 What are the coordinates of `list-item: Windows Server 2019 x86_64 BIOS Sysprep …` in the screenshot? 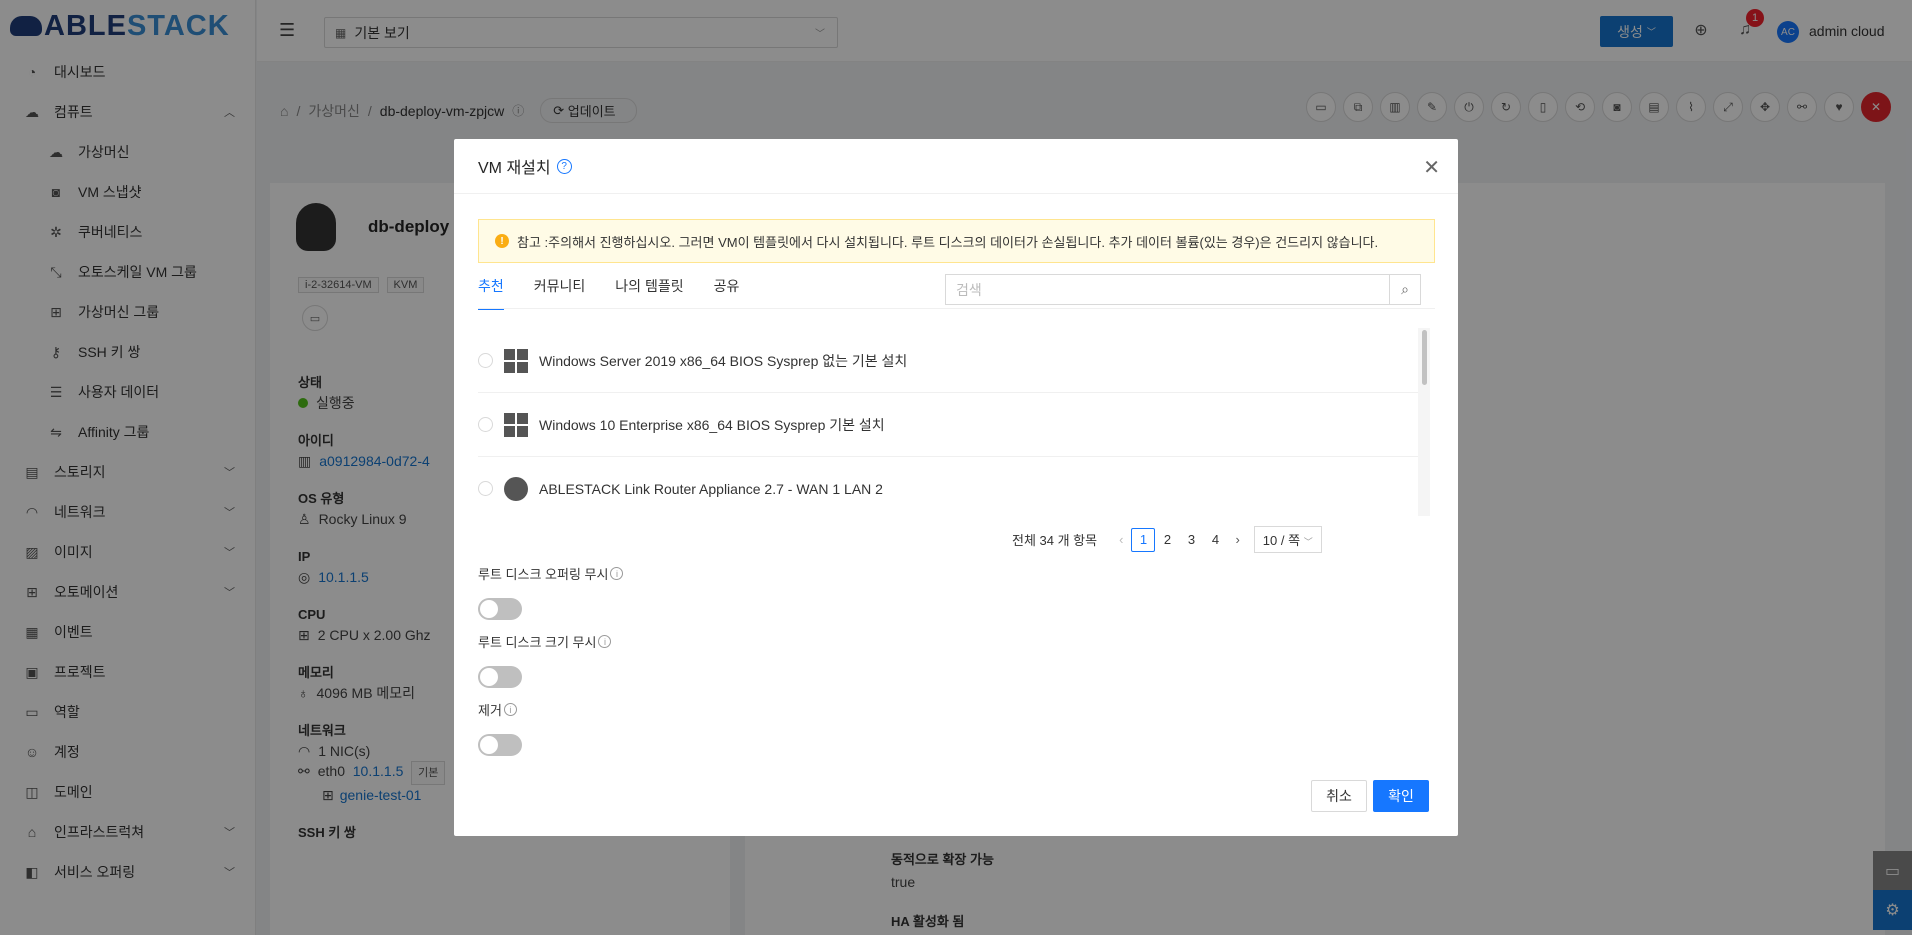 It's located at (950, 361).